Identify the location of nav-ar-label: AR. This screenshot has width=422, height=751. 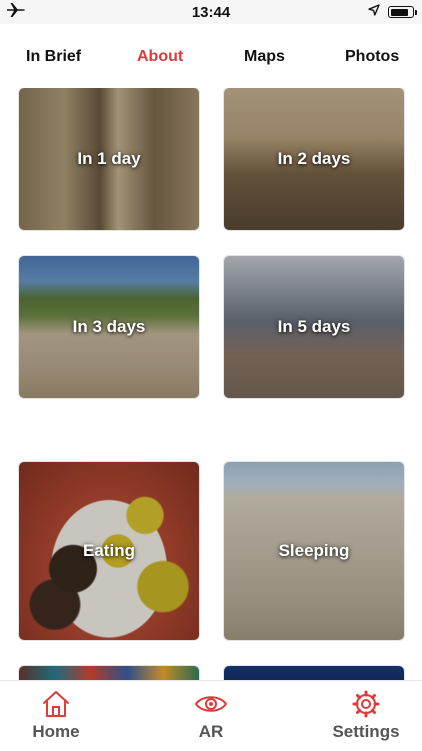
(211, 731).